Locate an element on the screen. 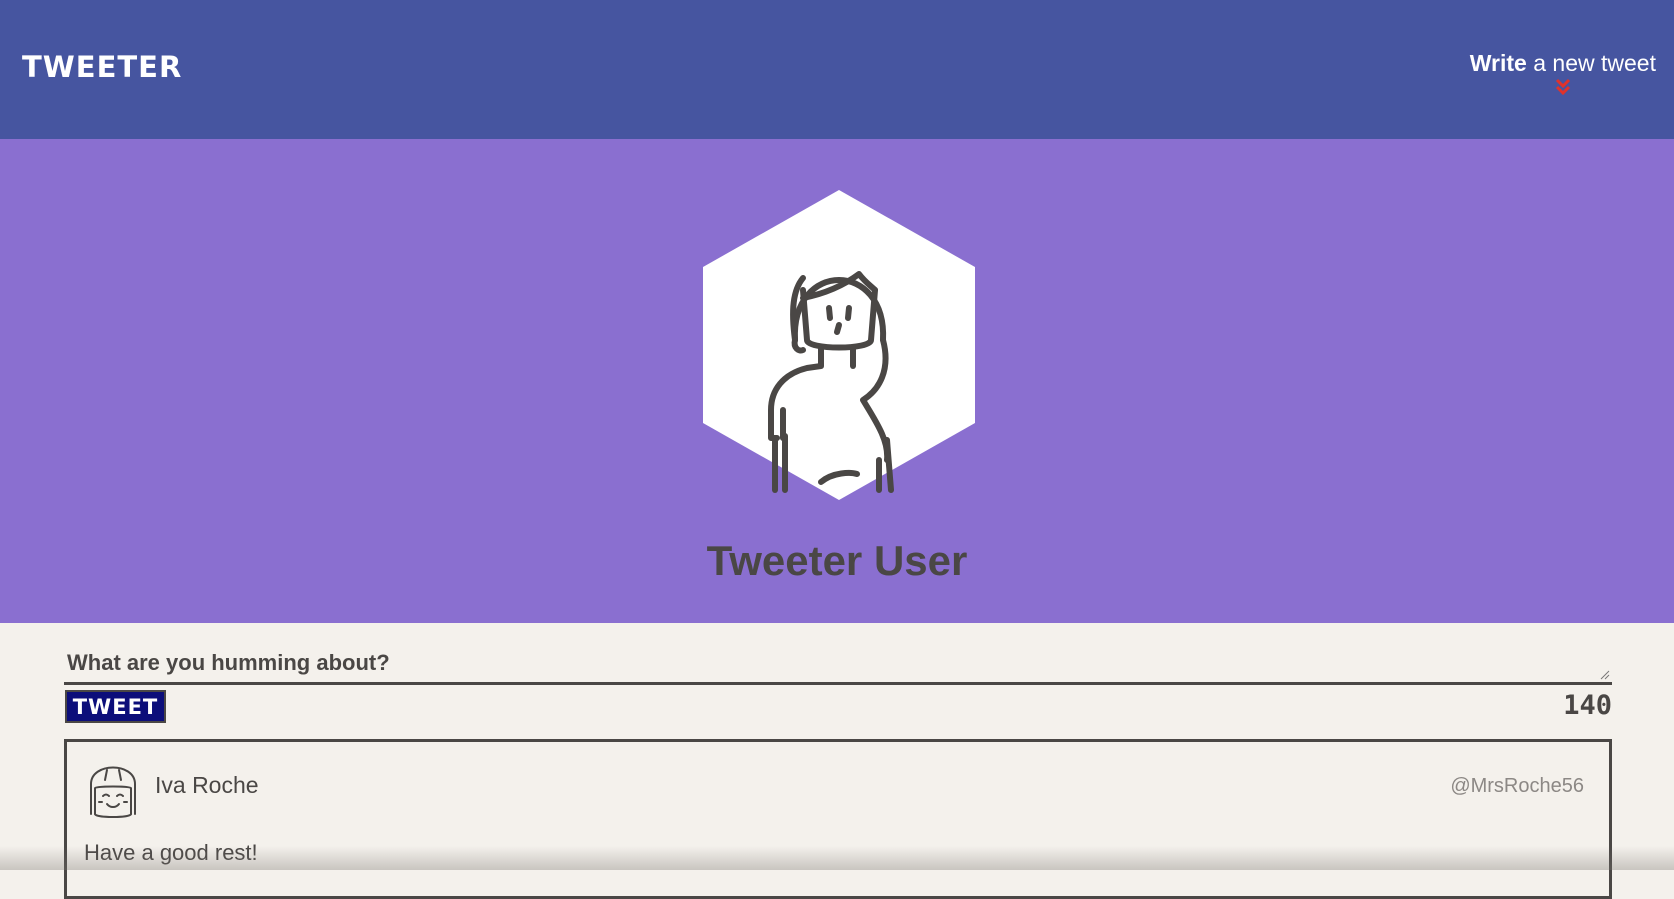 Image resolution: width=1674 pixels, height=899 pixels. tweet-submit-button: TWEET is located at coordinates (115, 706).